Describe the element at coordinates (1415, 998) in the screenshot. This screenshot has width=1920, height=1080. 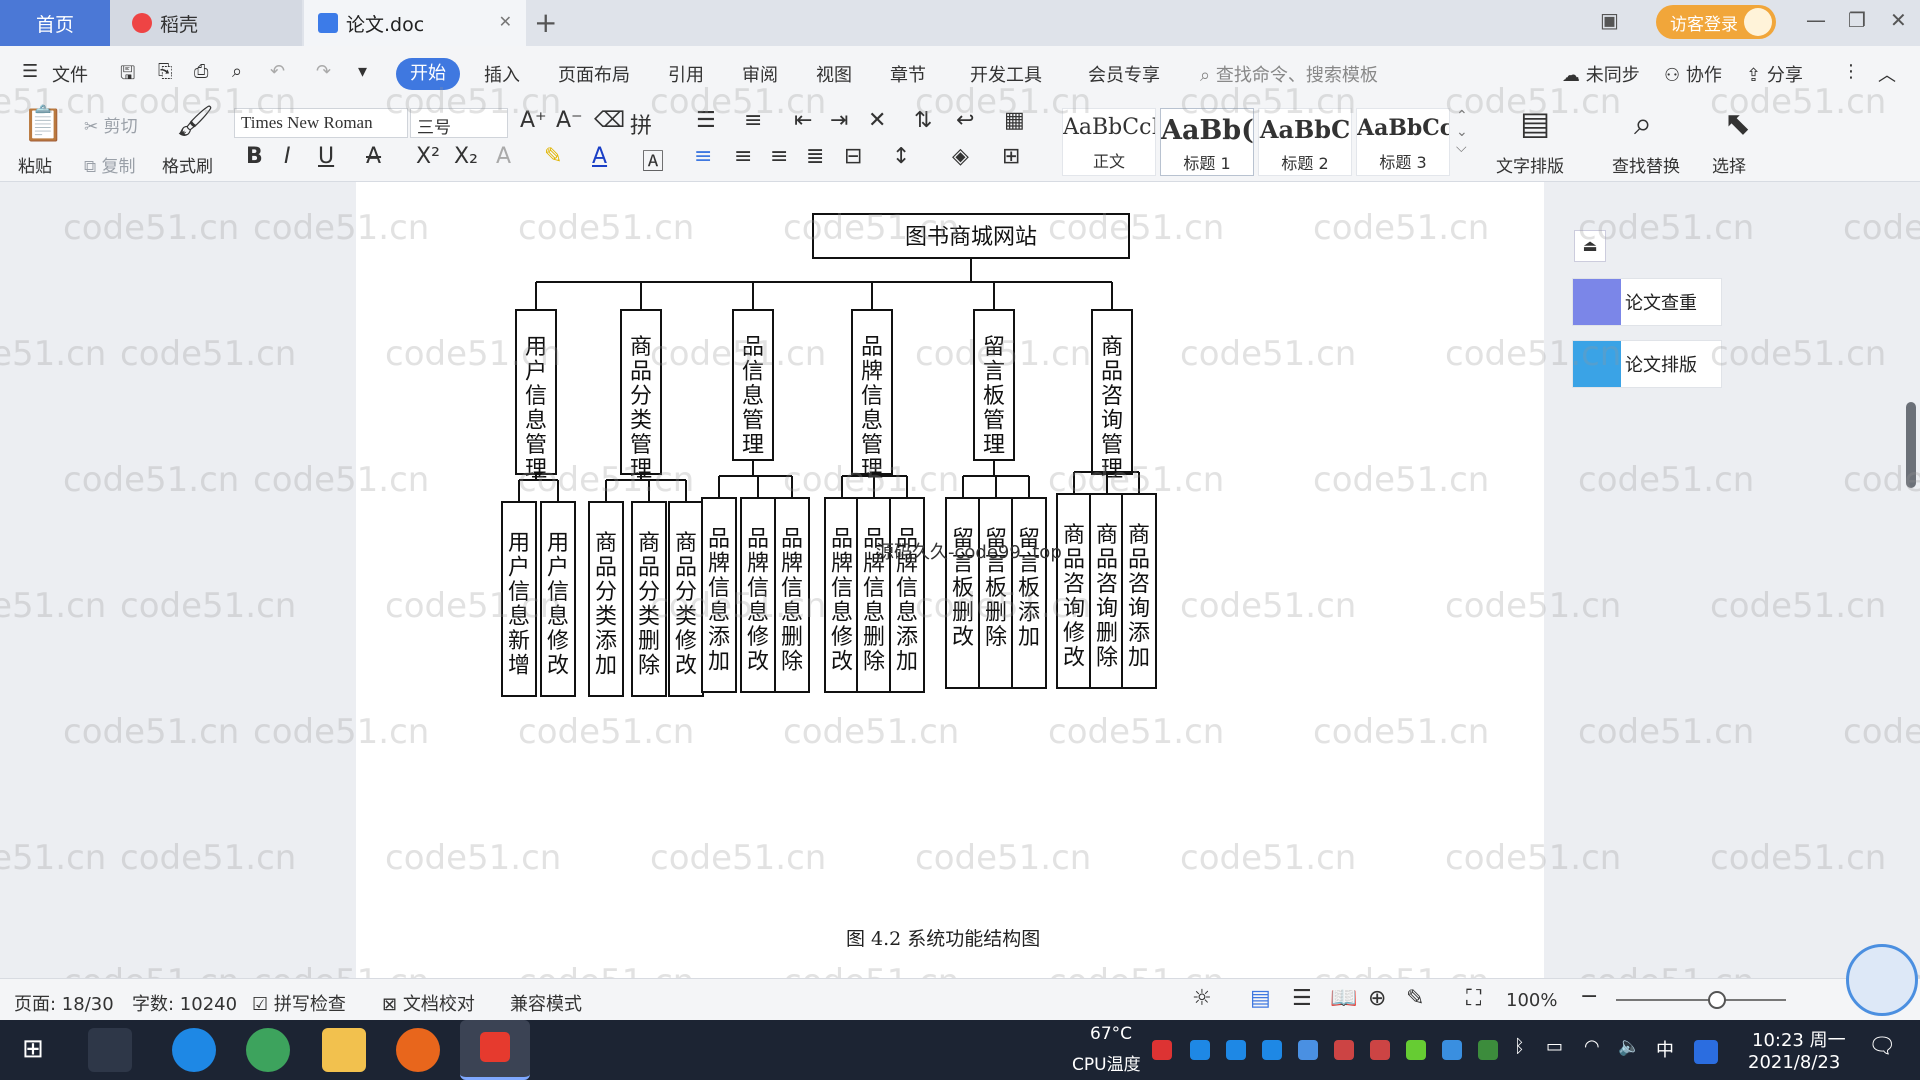
I see `write-view-icon: ✎` at that location.